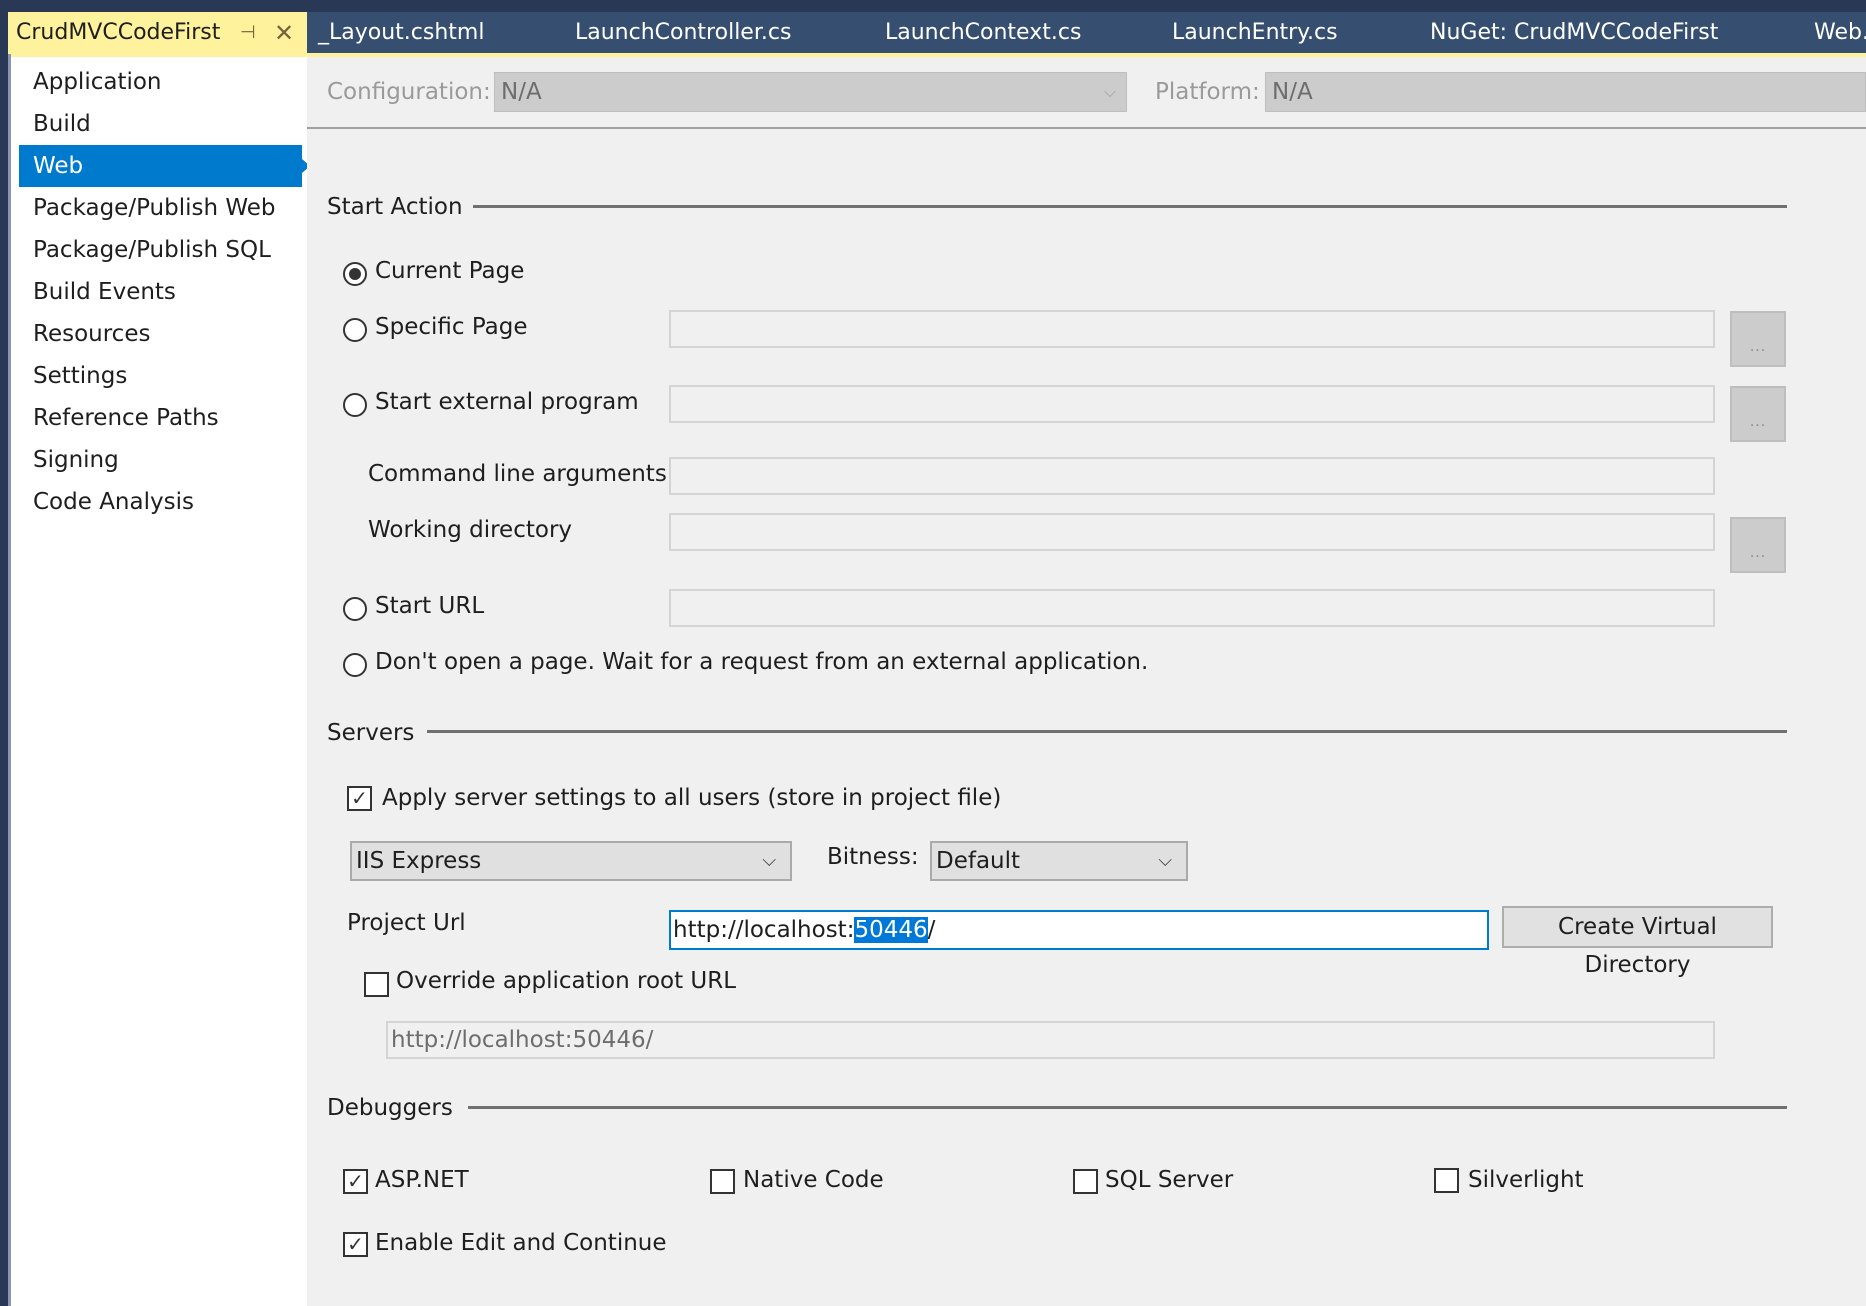 The width and height of the screenshot is (1866, 1306). I want to click on silverlight-debugger-label: Silverlight, so click(1526, 1180).